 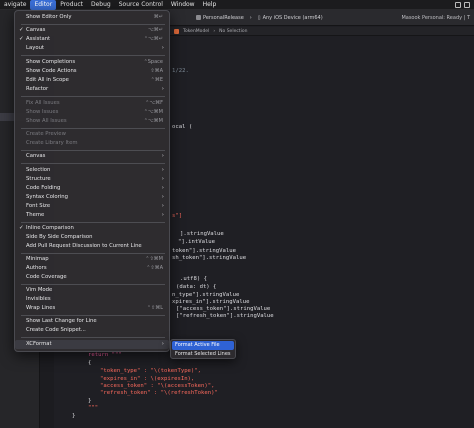 What do you see at coordinates (92, 17) in the screenshot?
I see `menu-item-show-editor-only: Show Editor Only ⌘↵` at bounding box center [92, 17].